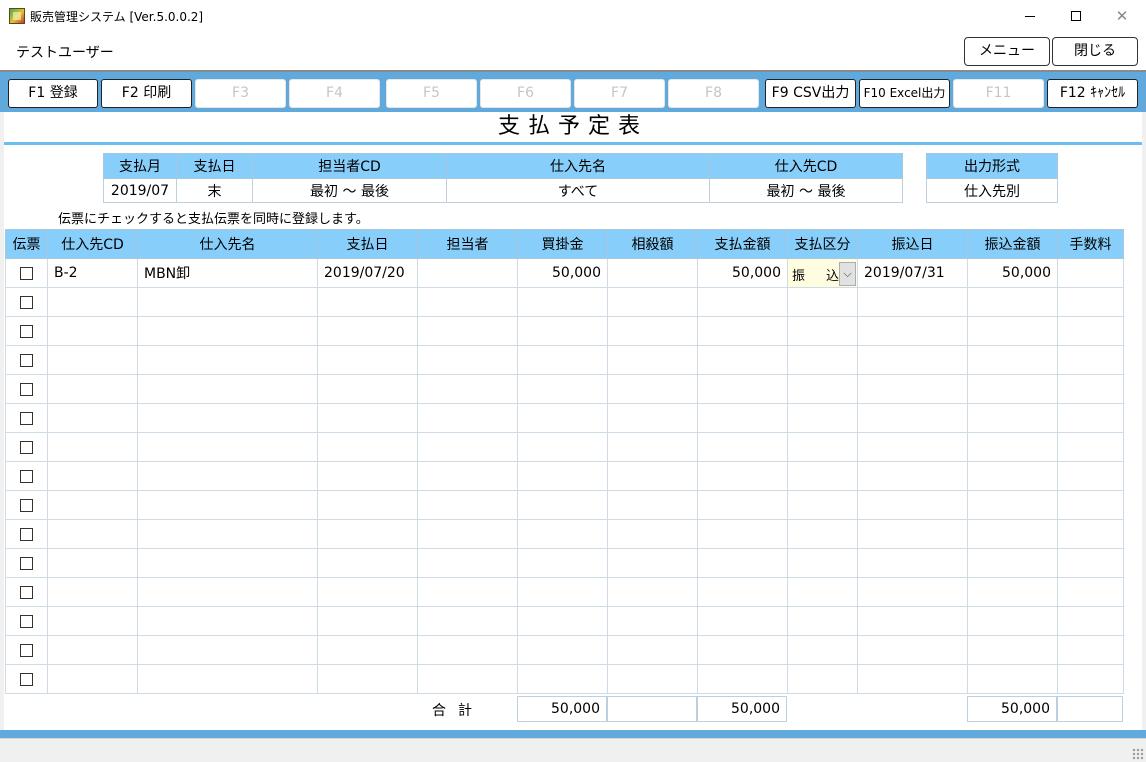 The height and width of the screenshot is (762, 1146). Describe the element at coordinates (822, 273) in the screenshot. I see `pay-type-select: 振 込 ⌵` at that location.